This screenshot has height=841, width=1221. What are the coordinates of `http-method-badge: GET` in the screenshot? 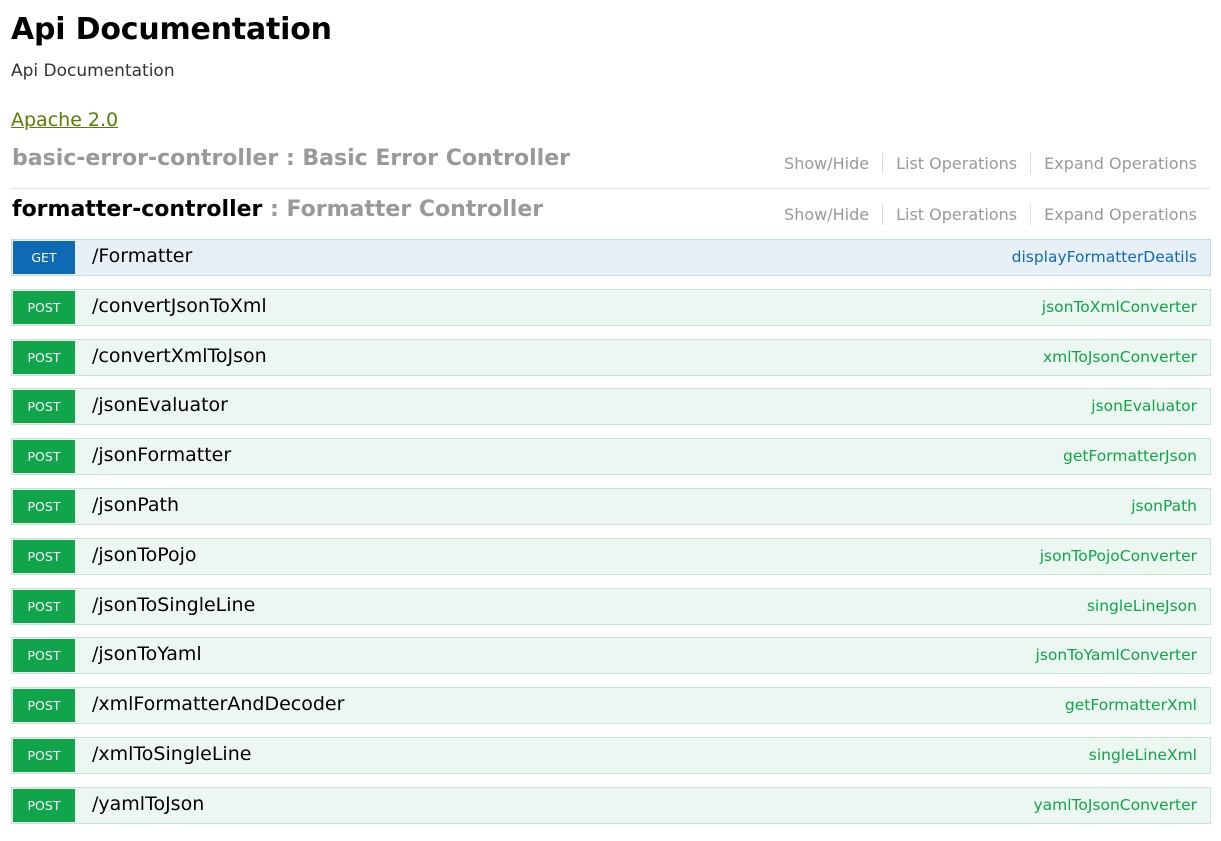 It's located at (44, 257).